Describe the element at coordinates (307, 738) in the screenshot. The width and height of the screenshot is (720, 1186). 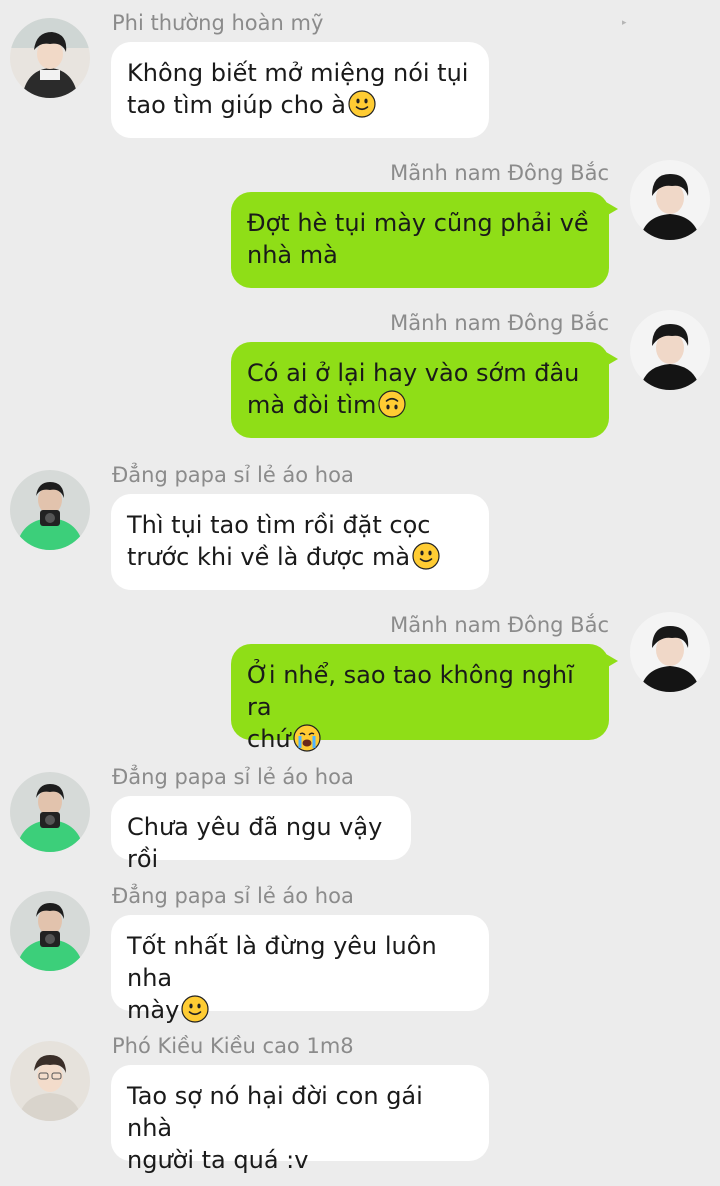
I see `loudly-crying-face-icon` at that location.